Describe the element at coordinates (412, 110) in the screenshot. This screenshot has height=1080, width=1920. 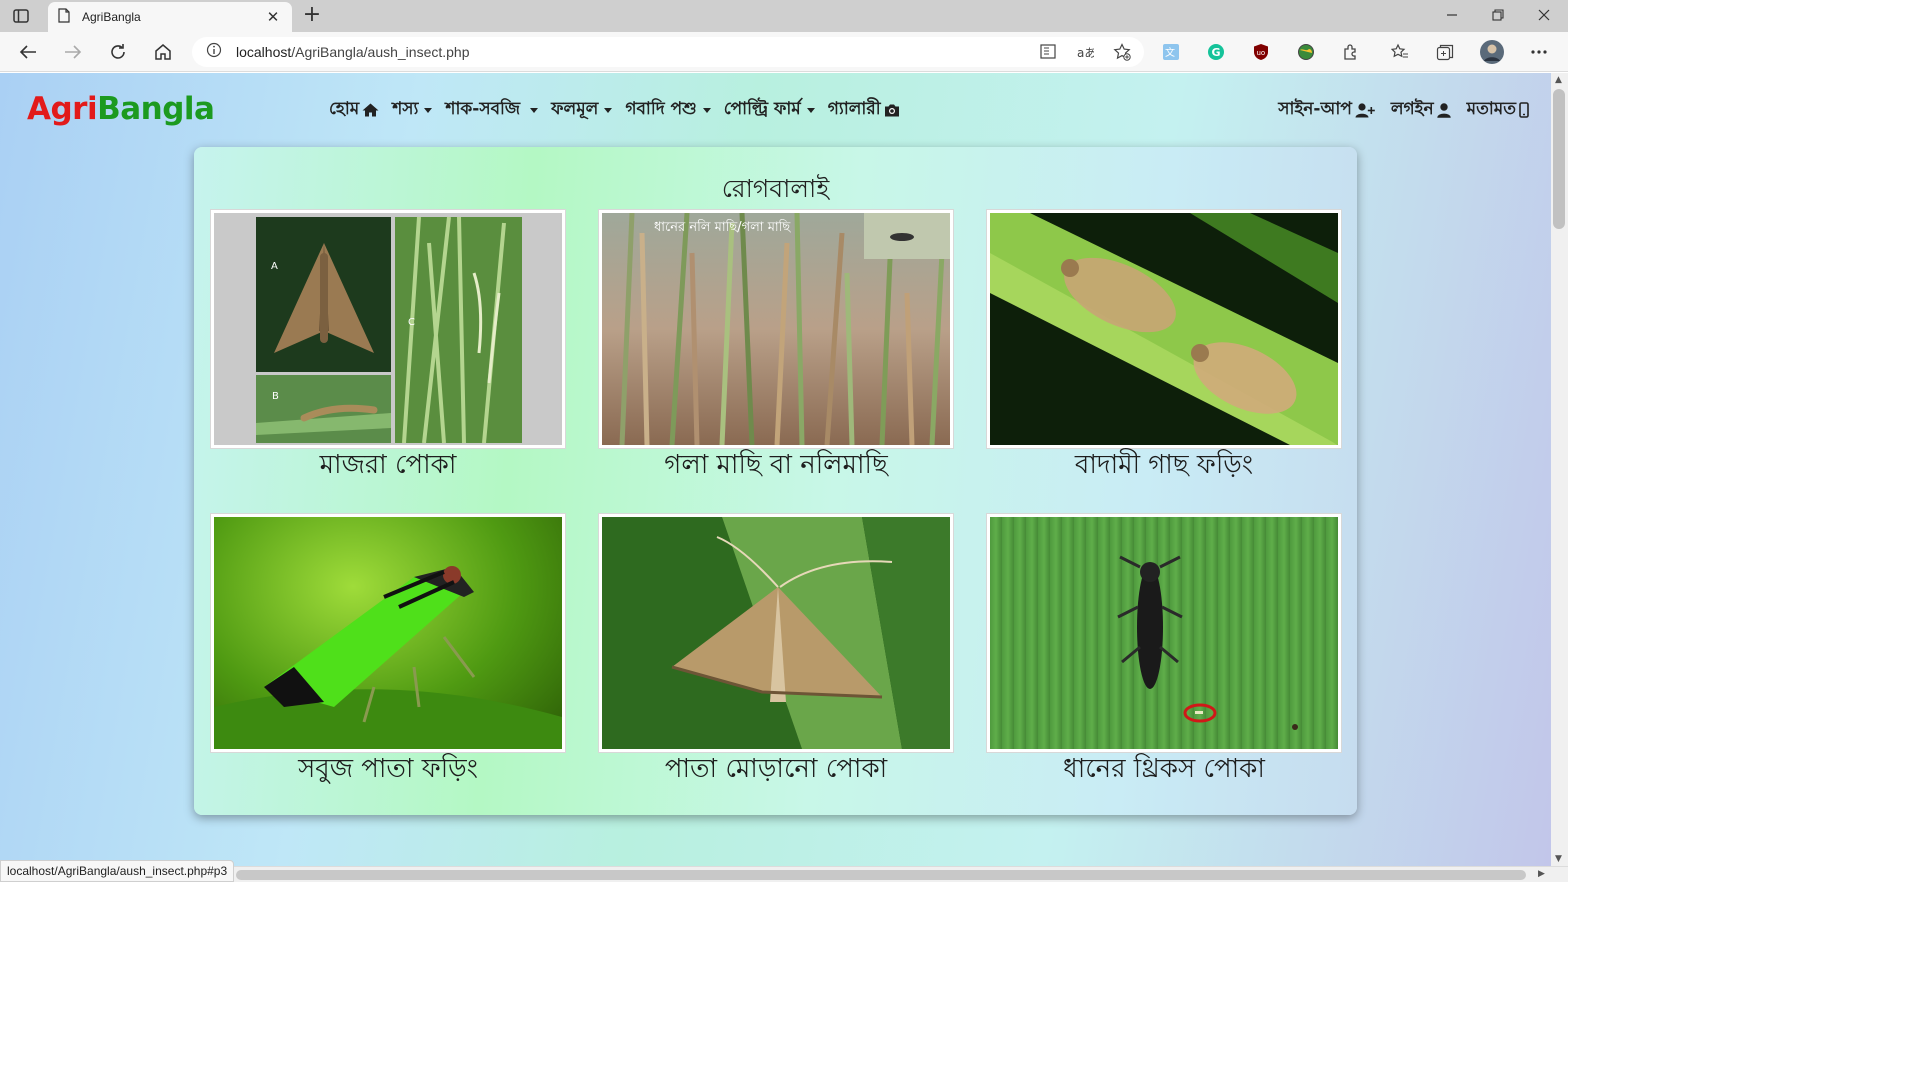
I see `nav-crops: শস্য` at that location.